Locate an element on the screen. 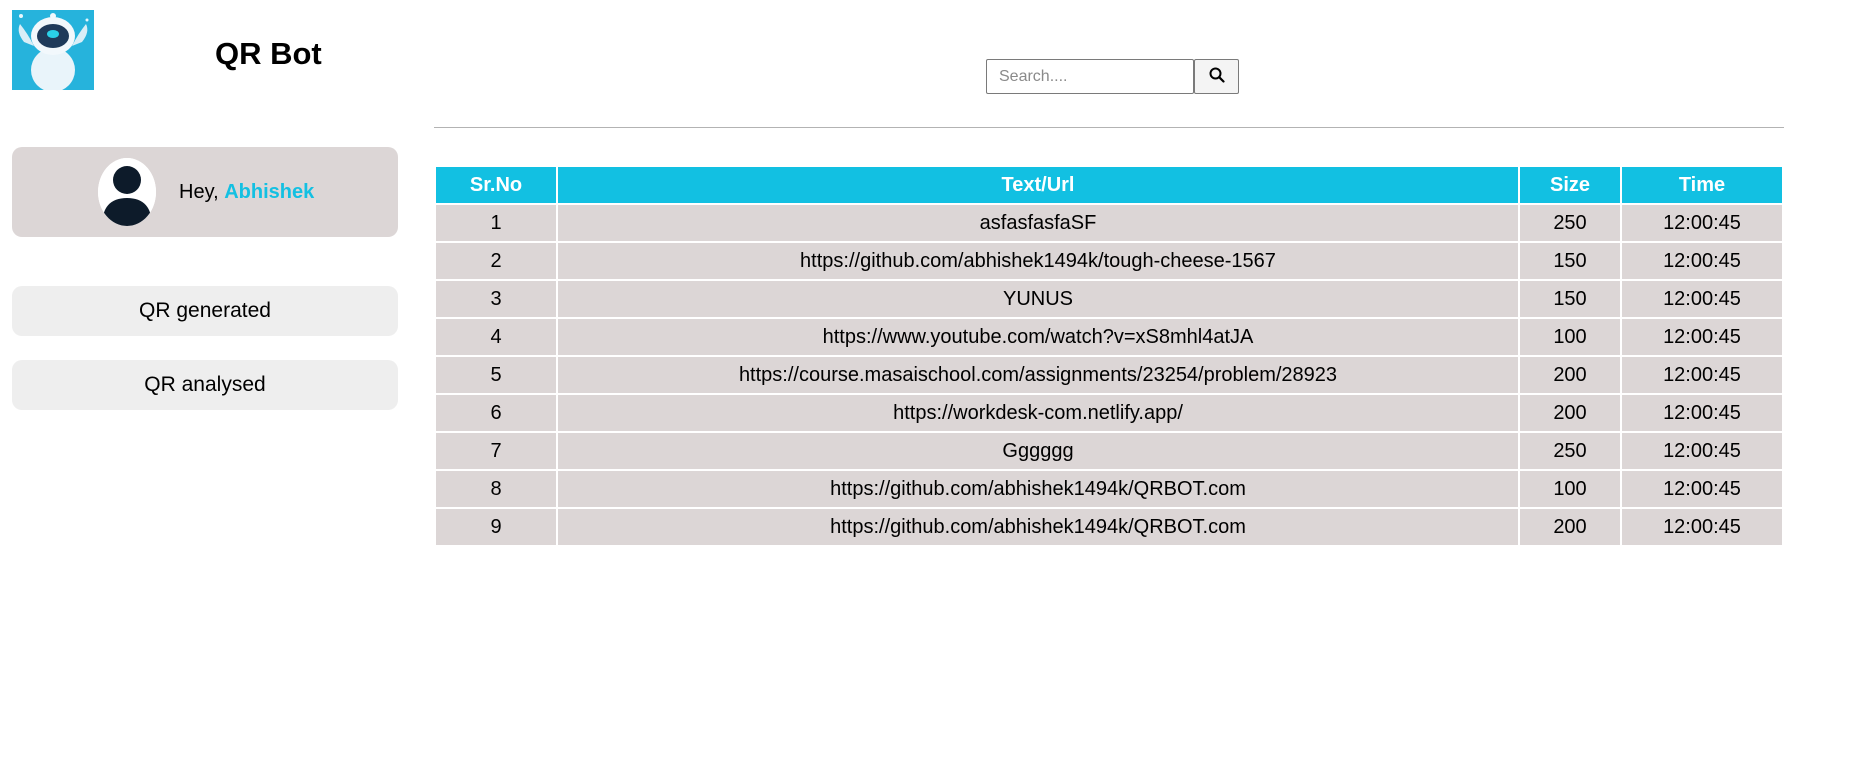 Image resolution: width=1870 pixels, height=760 pixels. user-name: Abhishek is located at coordinates (269, 192).